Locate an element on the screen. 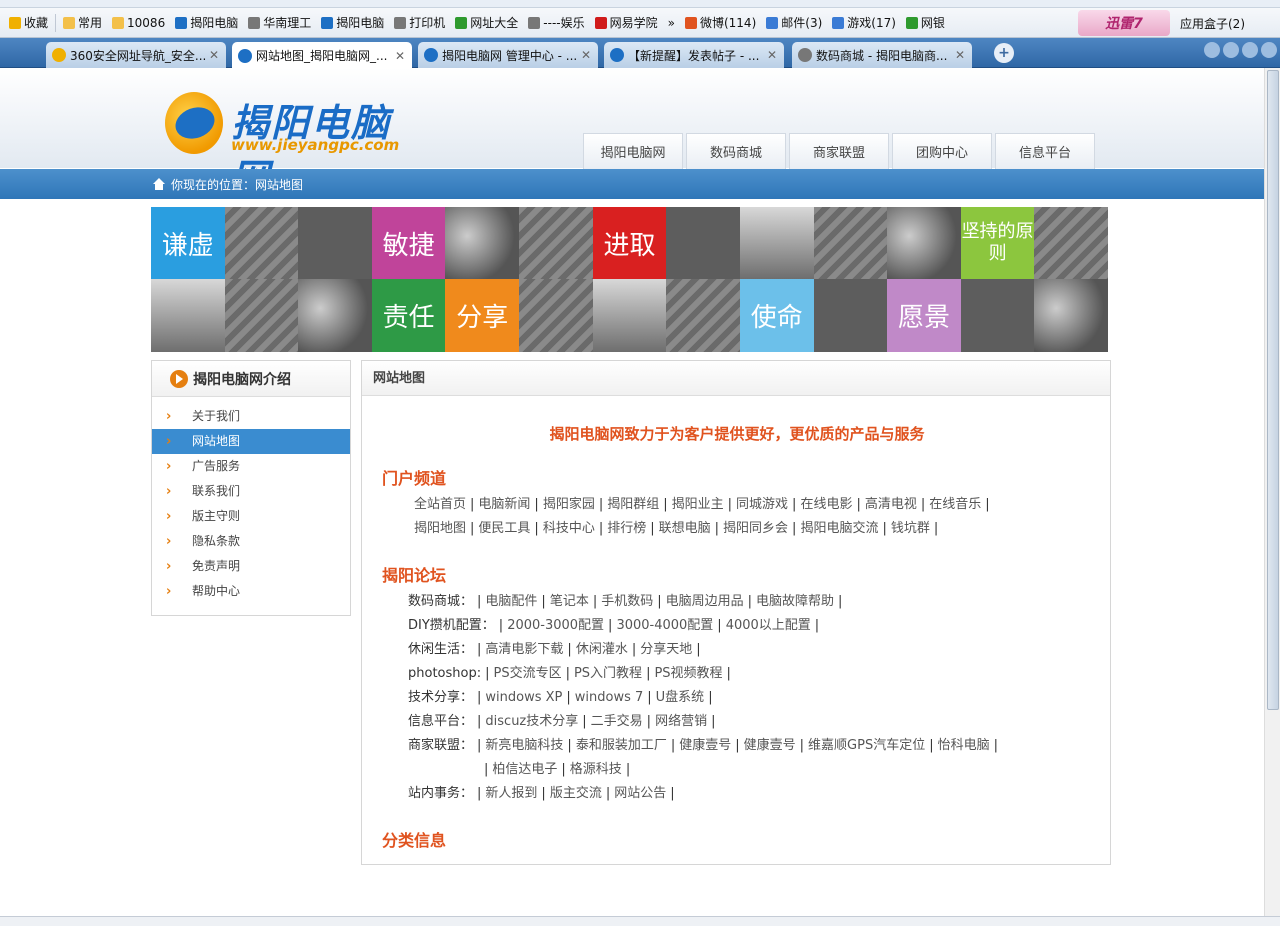  portal-link: 揭阳家园 is located at coordinates (569, 504).